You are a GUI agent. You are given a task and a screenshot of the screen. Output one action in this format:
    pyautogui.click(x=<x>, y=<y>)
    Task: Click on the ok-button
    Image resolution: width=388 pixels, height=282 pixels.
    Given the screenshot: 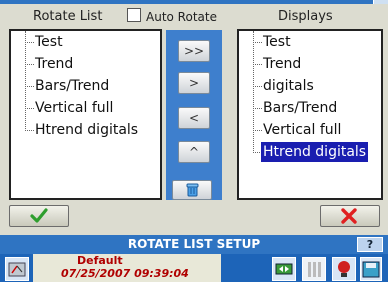 What is the action you would take?
    pyautogui.click(x=39, y=216)
    